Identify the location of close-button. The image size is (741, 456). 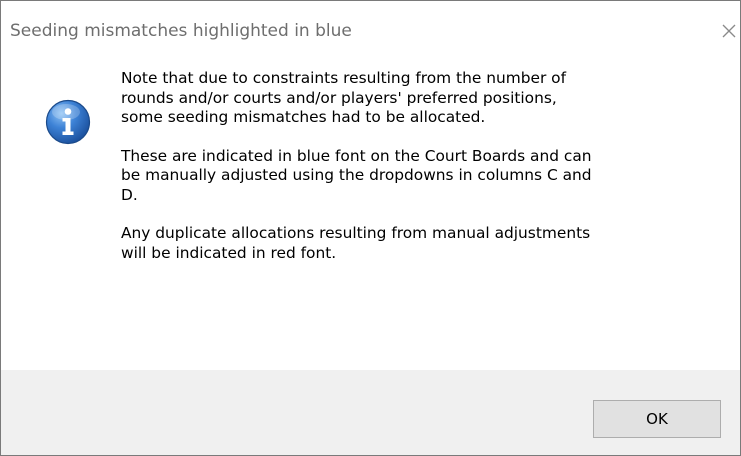
(729, 31).